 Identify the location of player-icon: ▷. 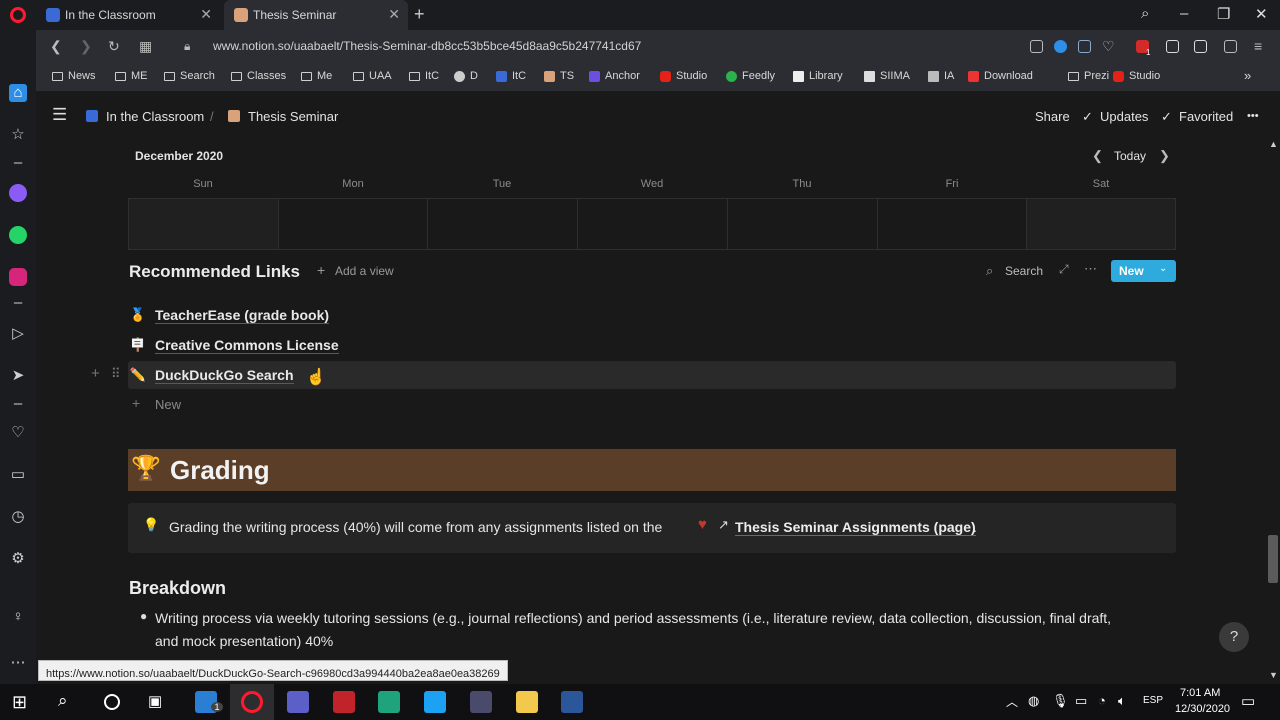
(18, 334).